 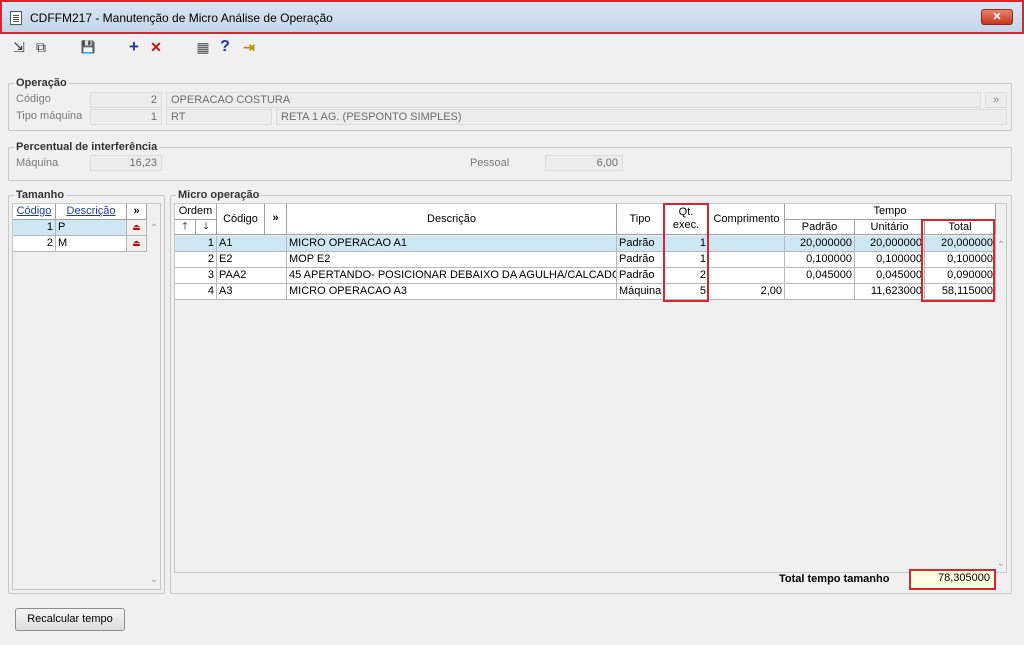 I want to click on maquina-label: Máquina, so click(x=37, y=163).